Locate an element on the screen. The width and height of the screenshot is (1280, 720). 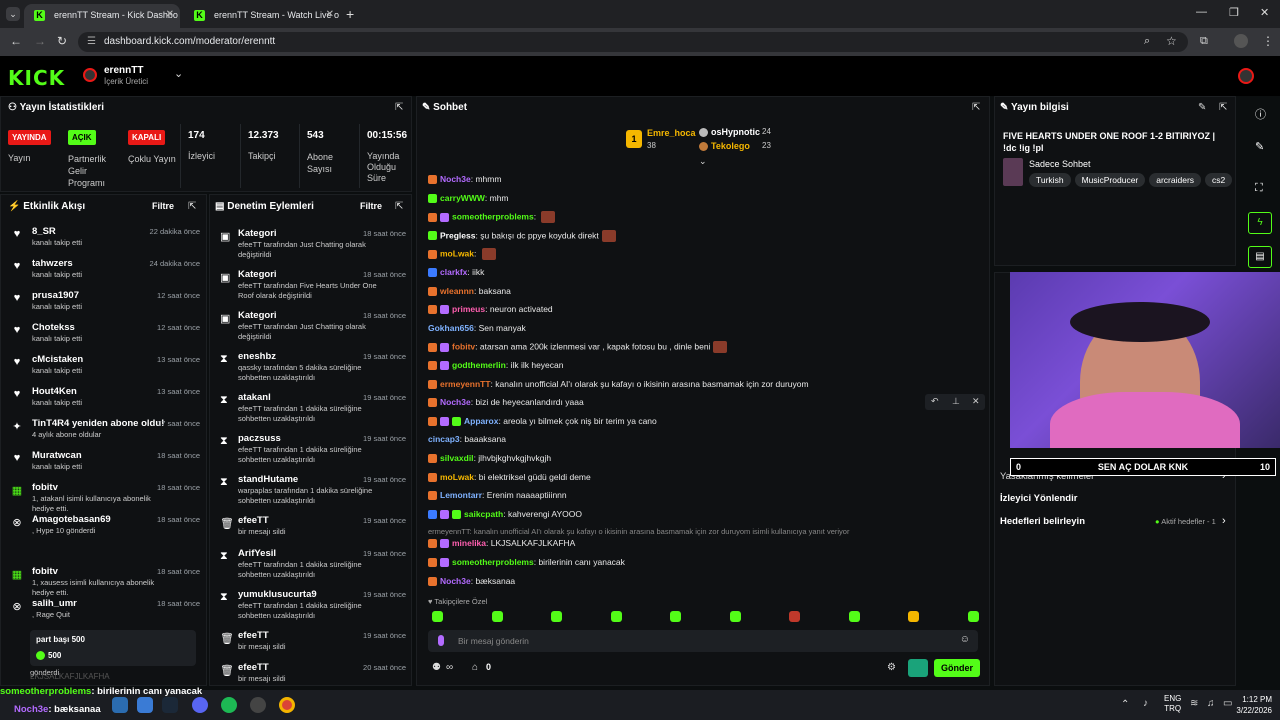
settings-gear-icon: ⚙ is located at coordinates (891, 667).